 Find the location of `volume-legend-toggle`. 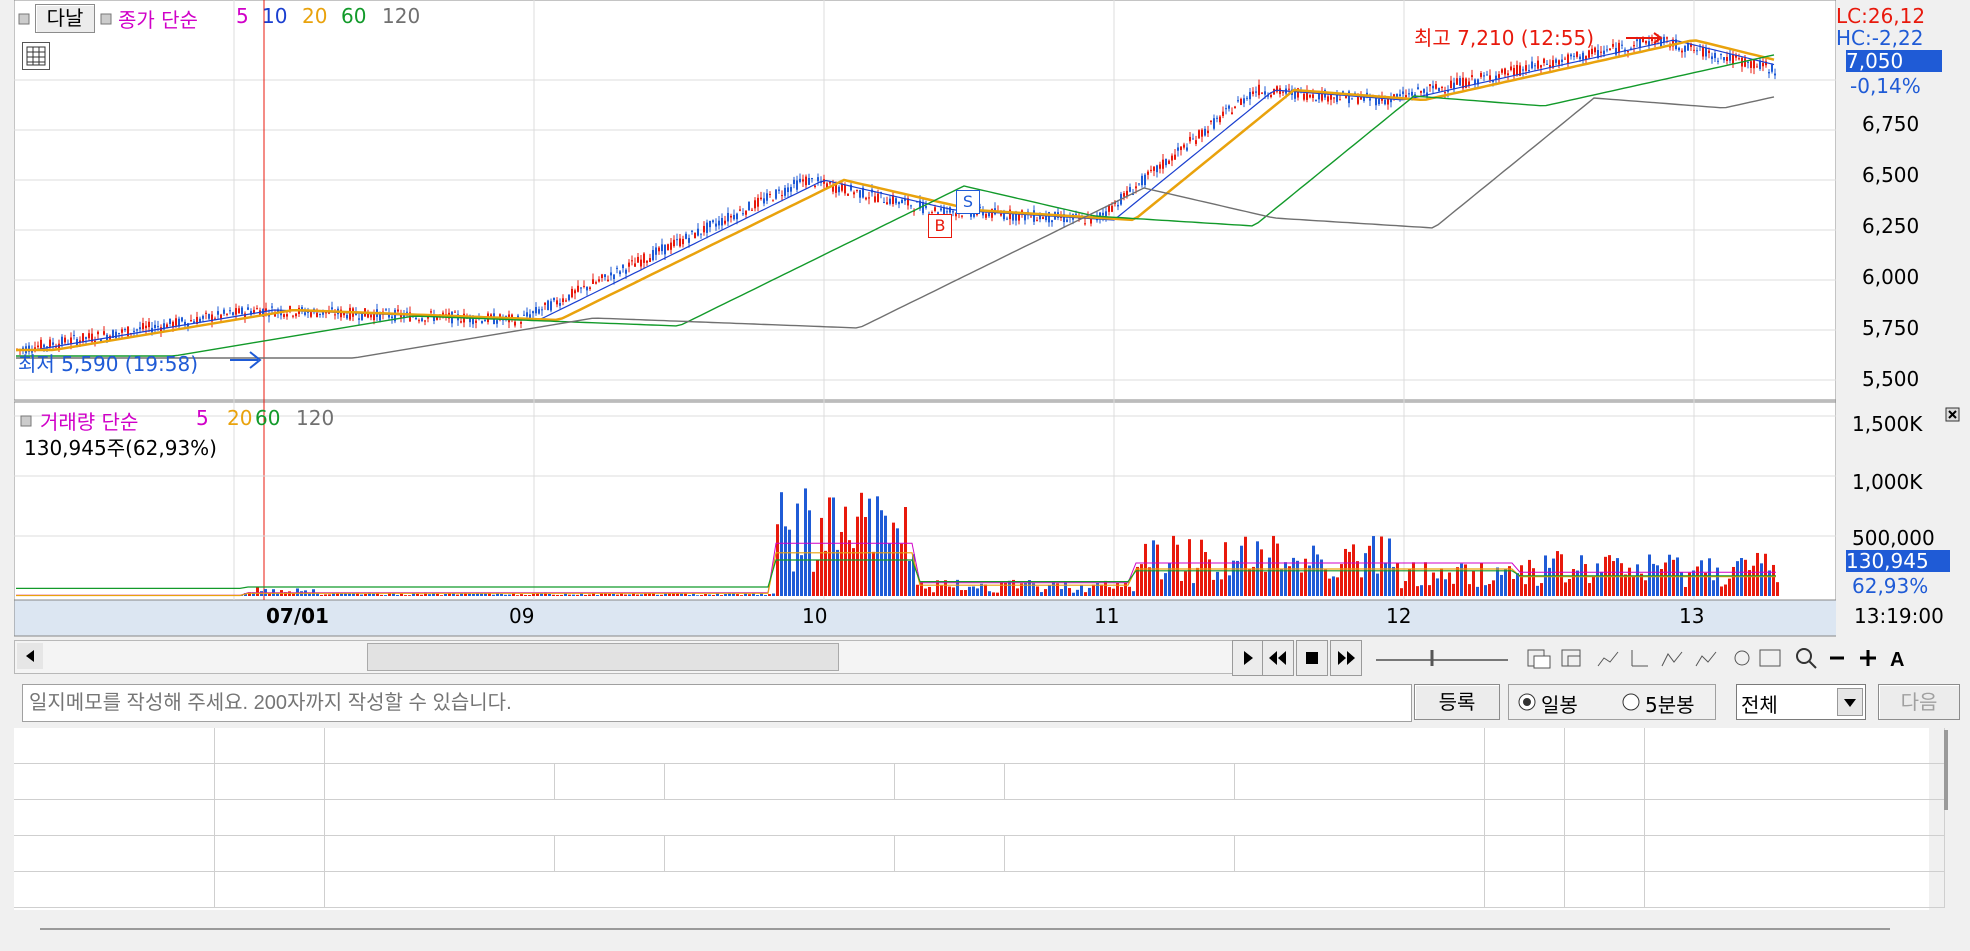

volume-legend-toggle is located at coordinates (26, 421).